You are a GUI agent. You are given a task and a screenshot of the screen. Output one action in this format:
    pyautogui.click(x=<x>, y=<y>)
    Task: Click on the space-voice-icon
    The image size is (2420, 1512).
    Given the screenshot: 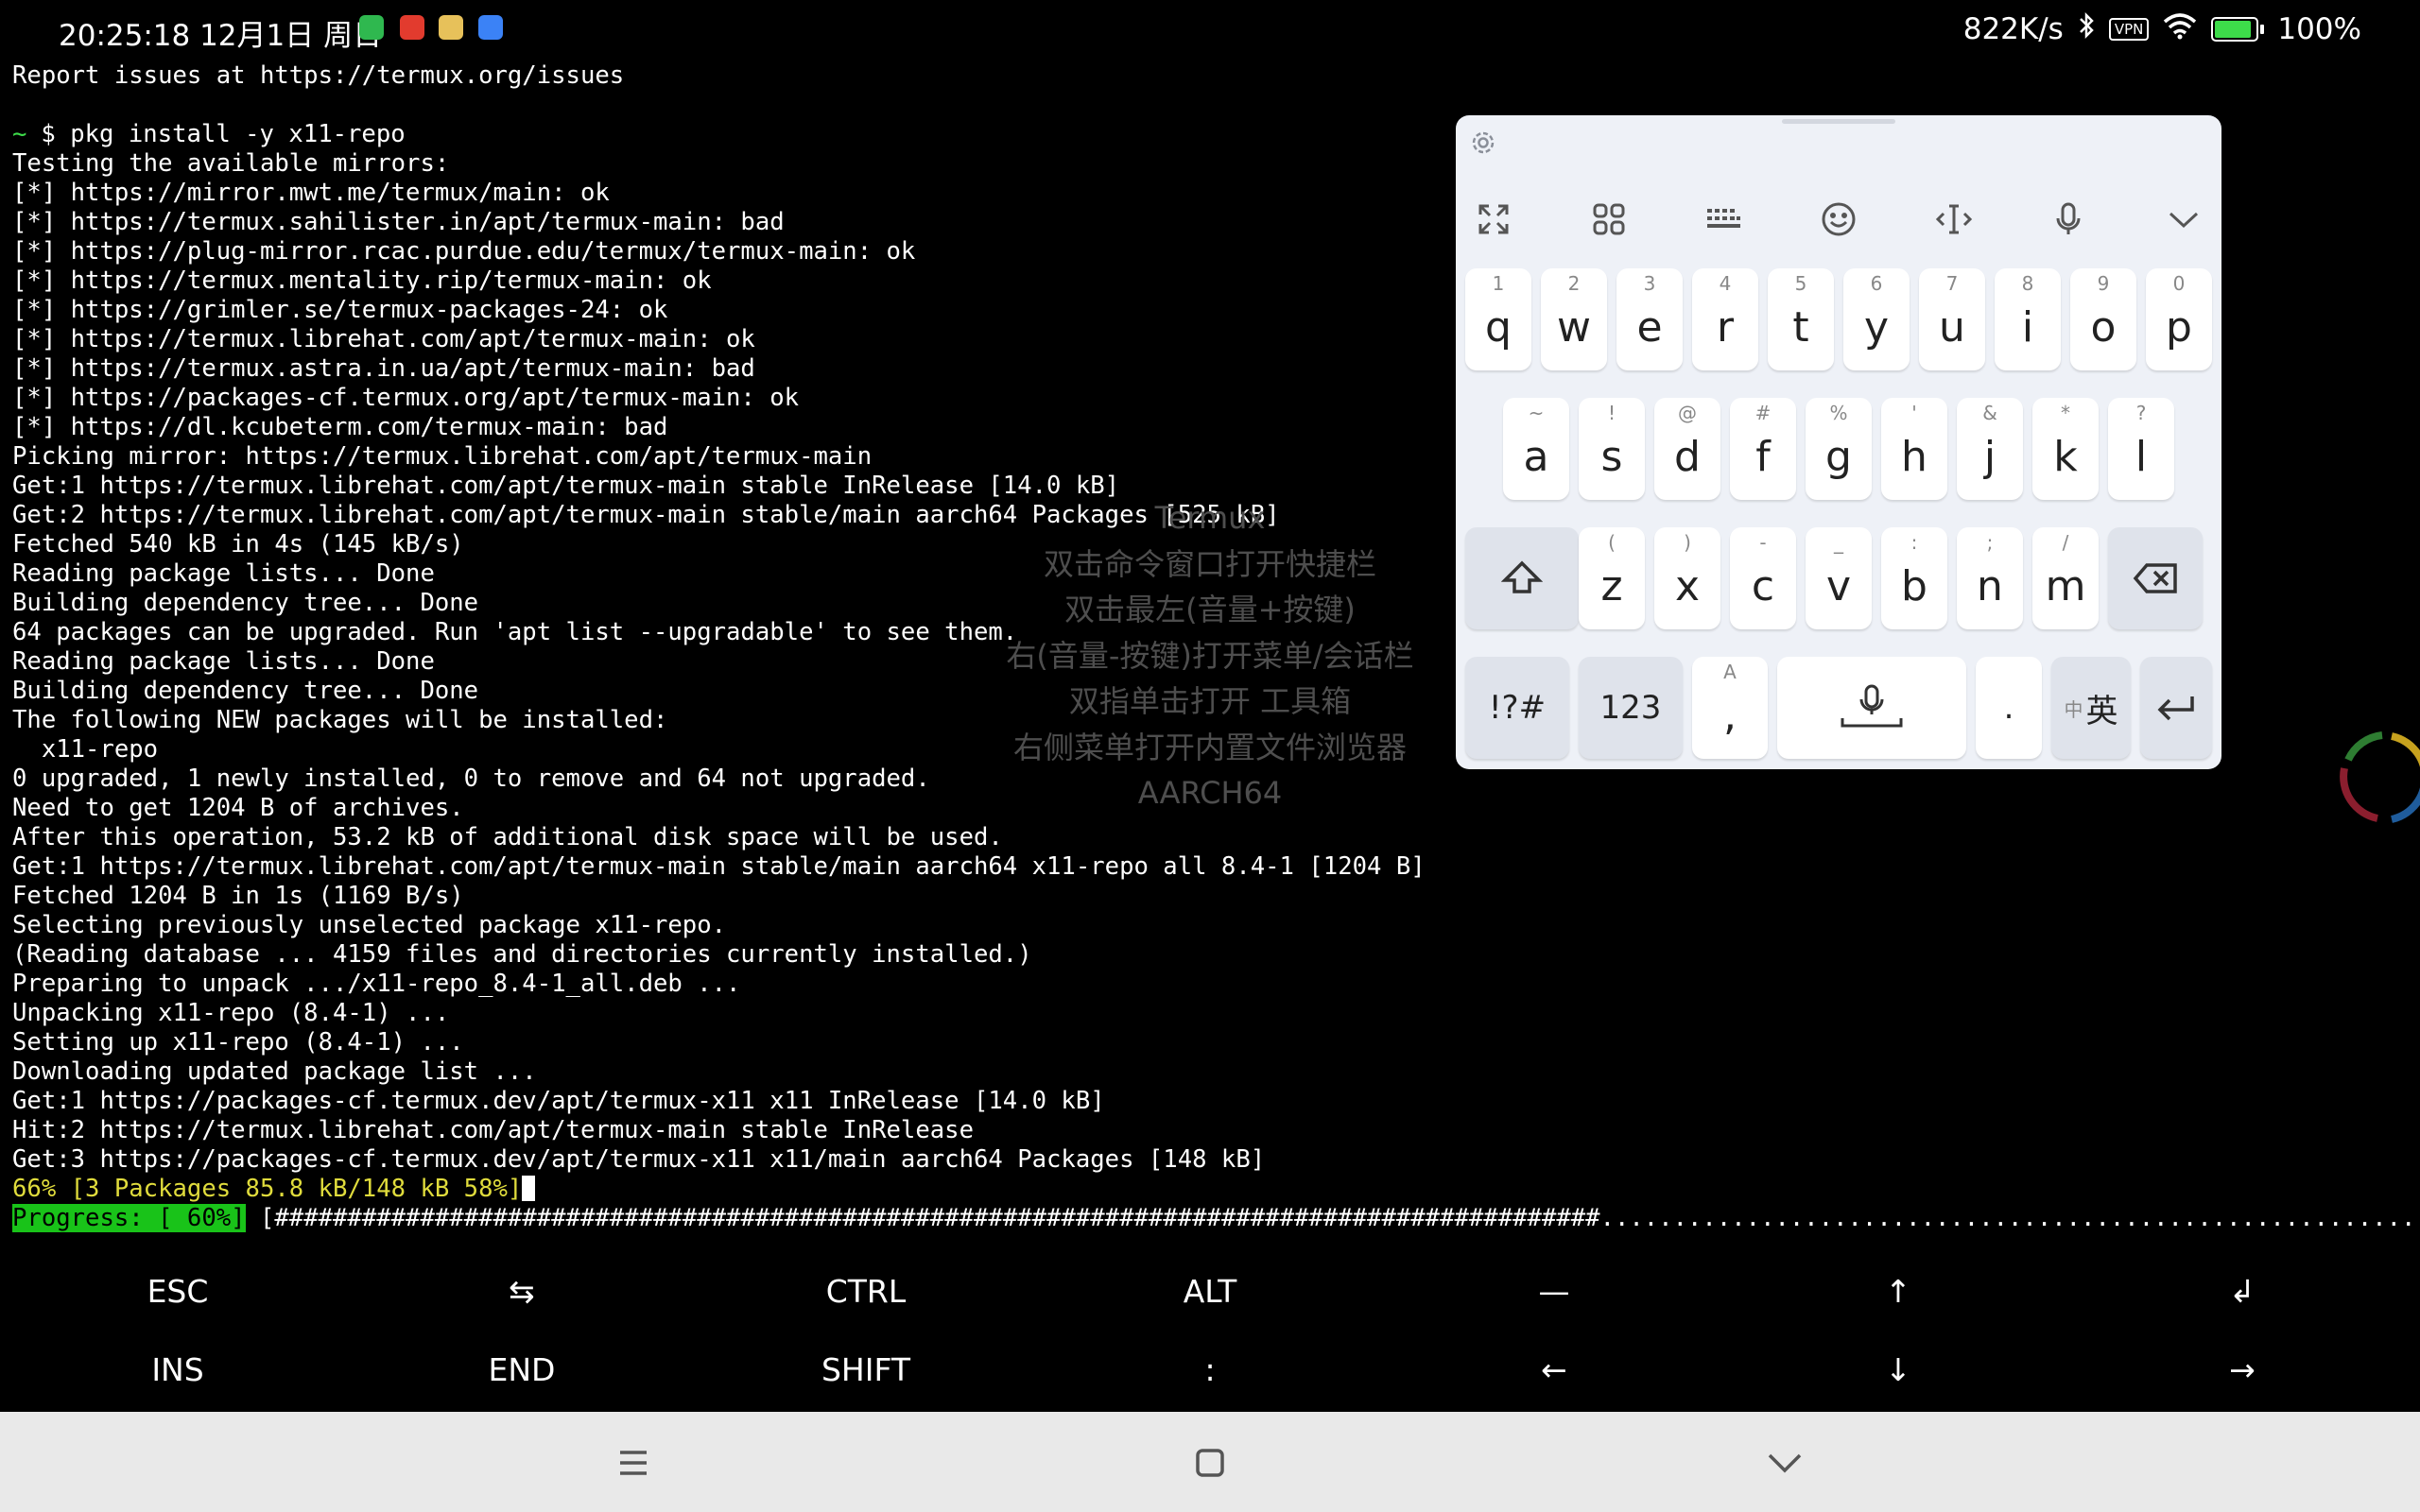 What is the action you would take?
    pyautogui.click(x=1872, y=708)
    